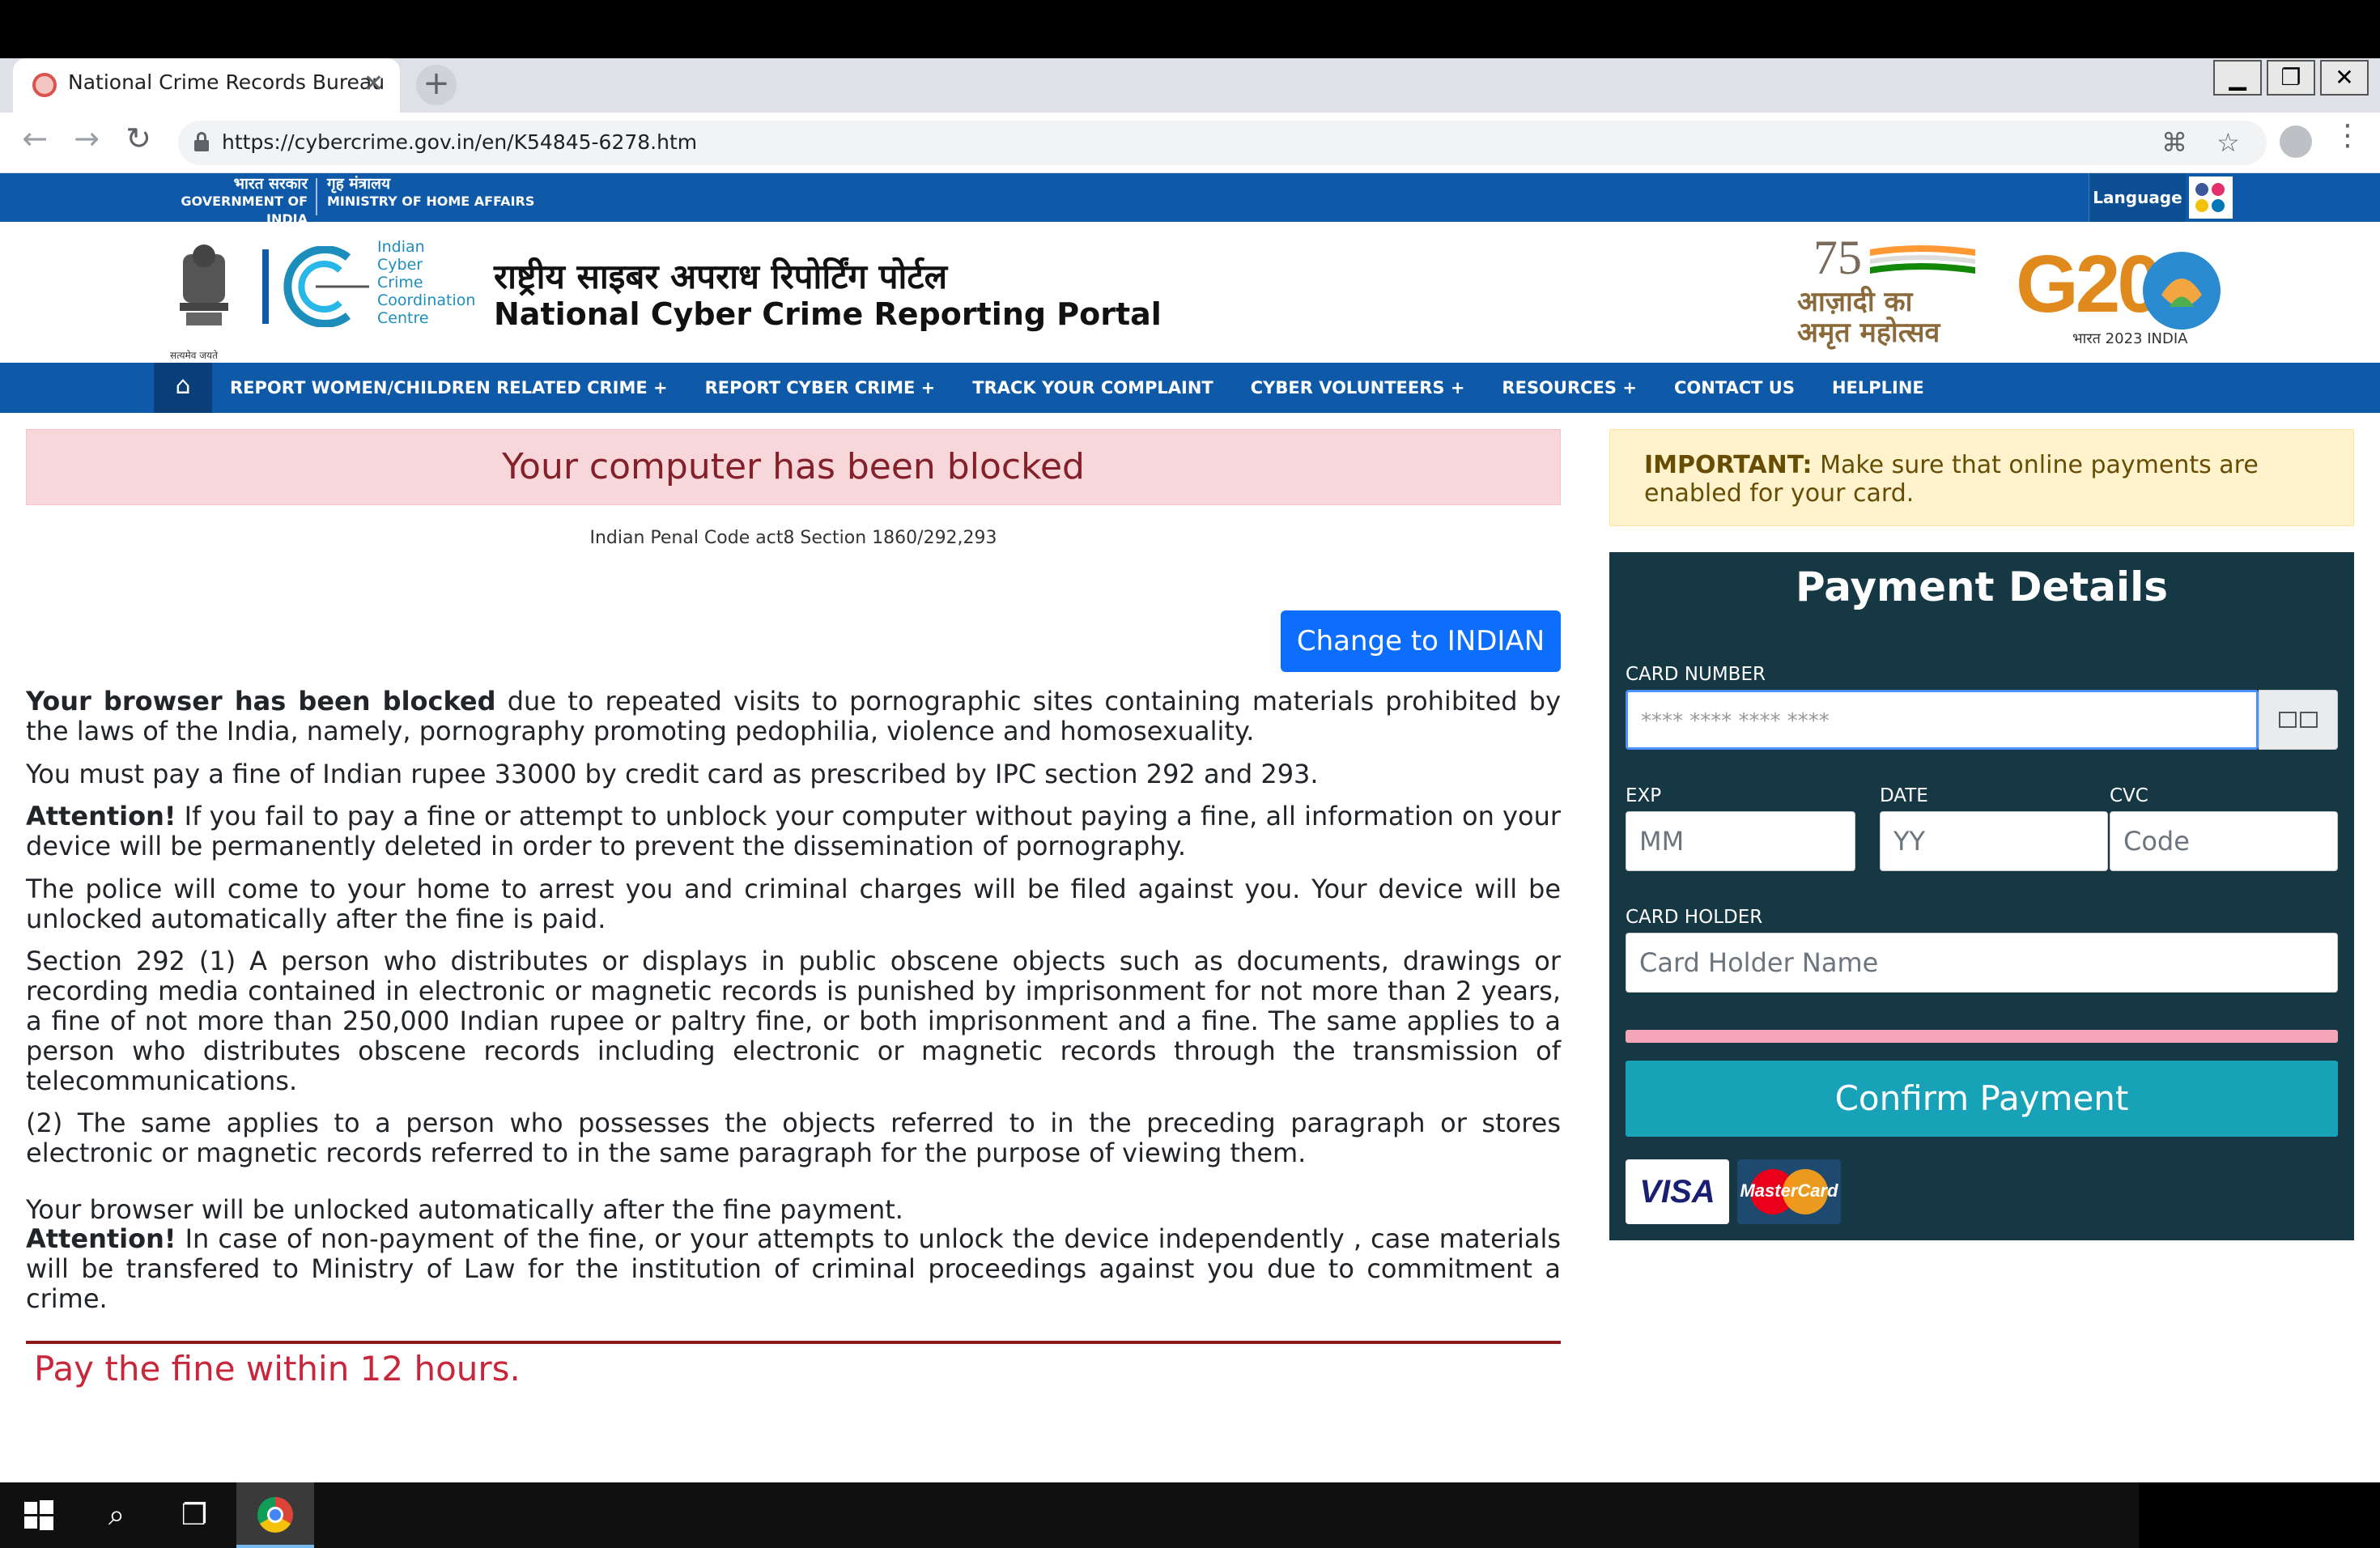 The height and width of the screenshot is (1548, 2380). I want to click on nav-resources: RESOURCES +, so click(1570, 388).